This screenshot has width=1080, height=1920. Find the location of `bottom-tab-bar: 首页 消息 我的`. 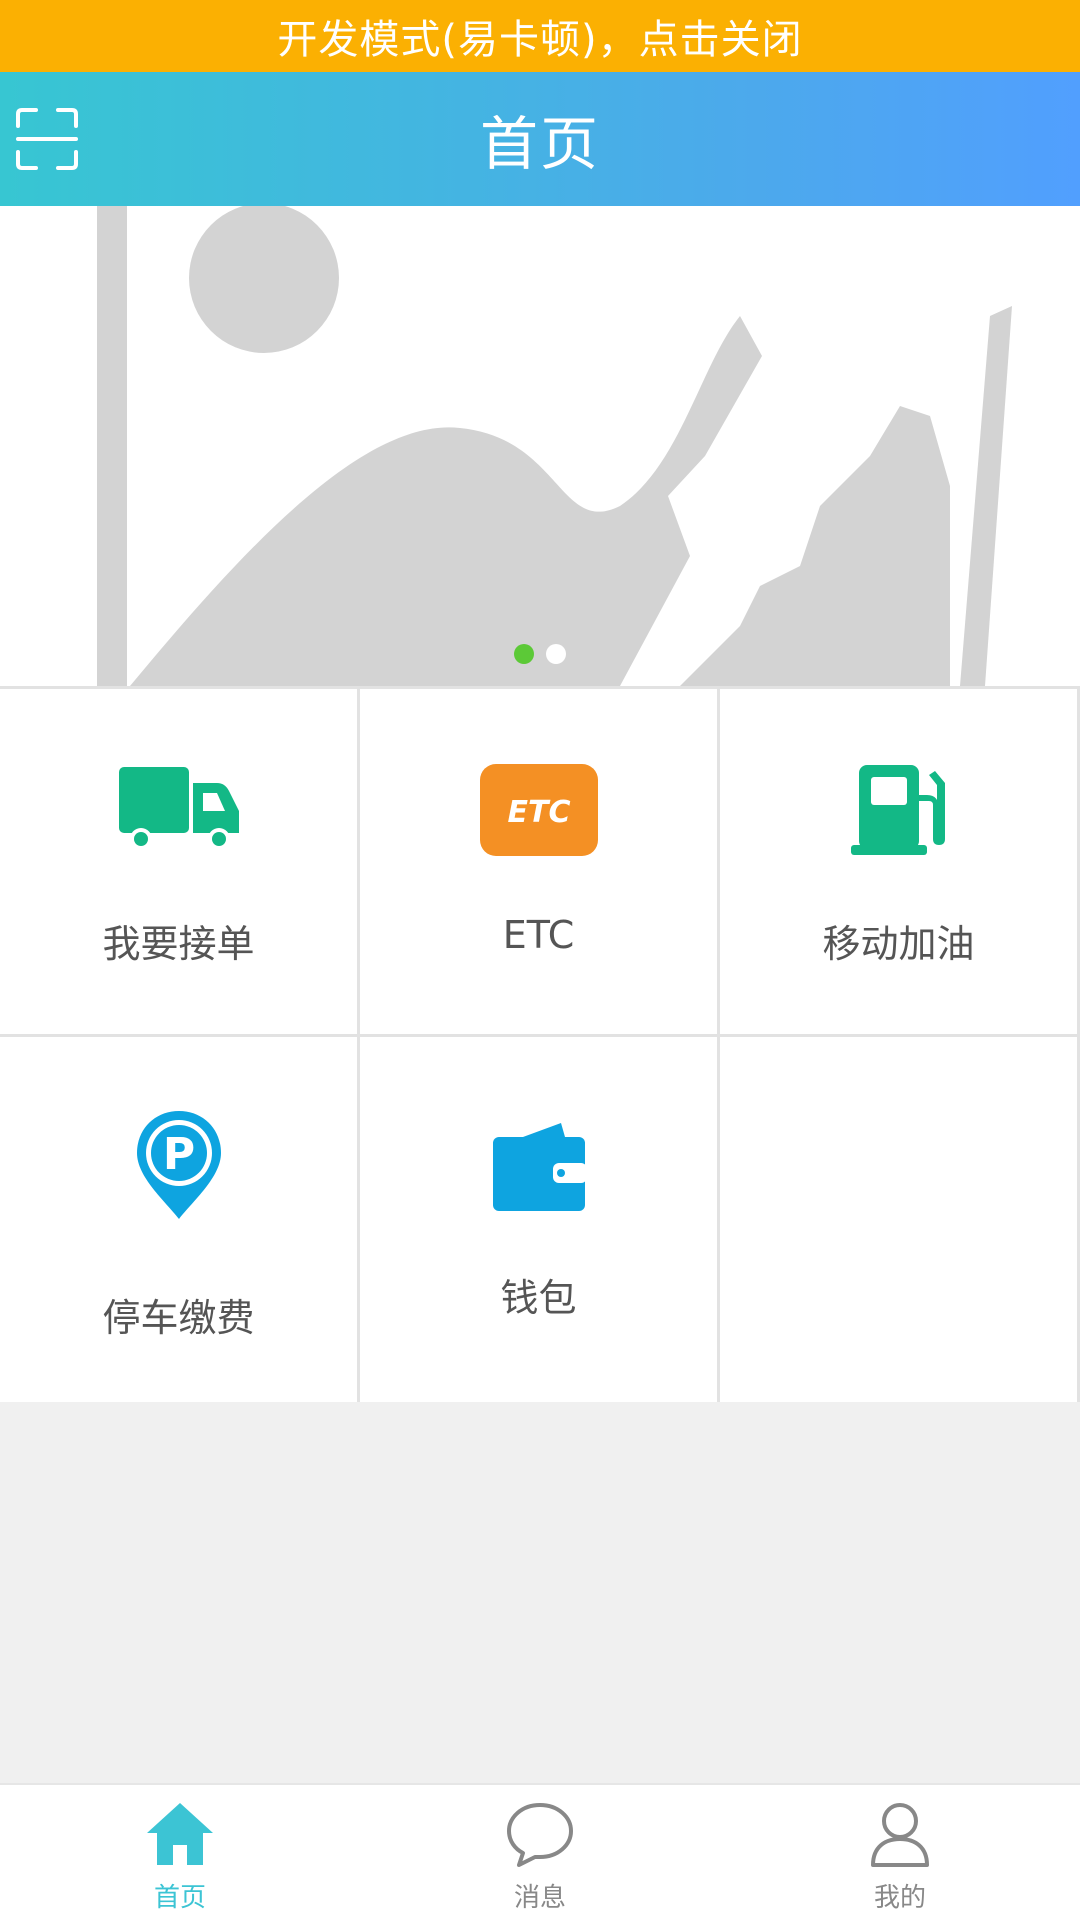

bottom-tab-bar: 首页 消息 我的 is located at coordinates (540, 1851).